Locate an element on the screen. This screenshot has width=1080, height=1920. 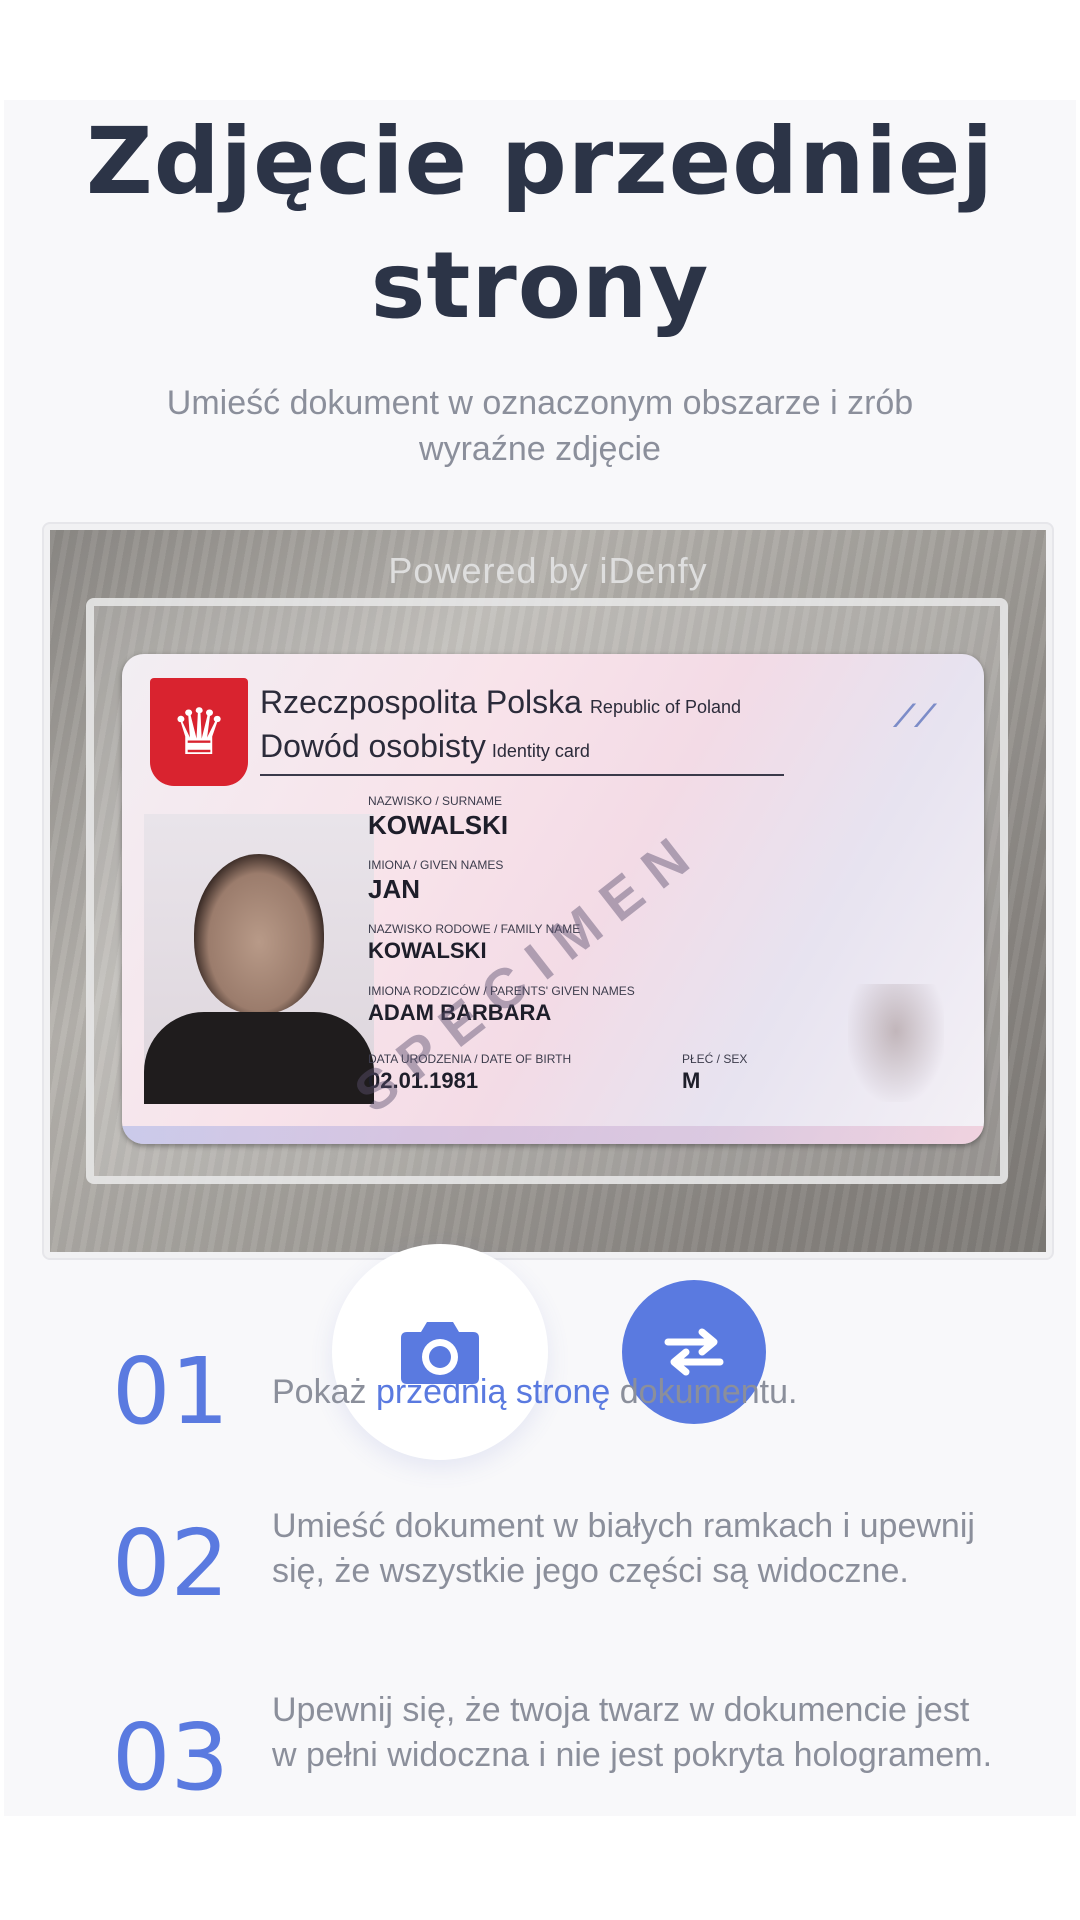
sex-label: PŁEĆ / SEX is located at coordinates (715, 1059).